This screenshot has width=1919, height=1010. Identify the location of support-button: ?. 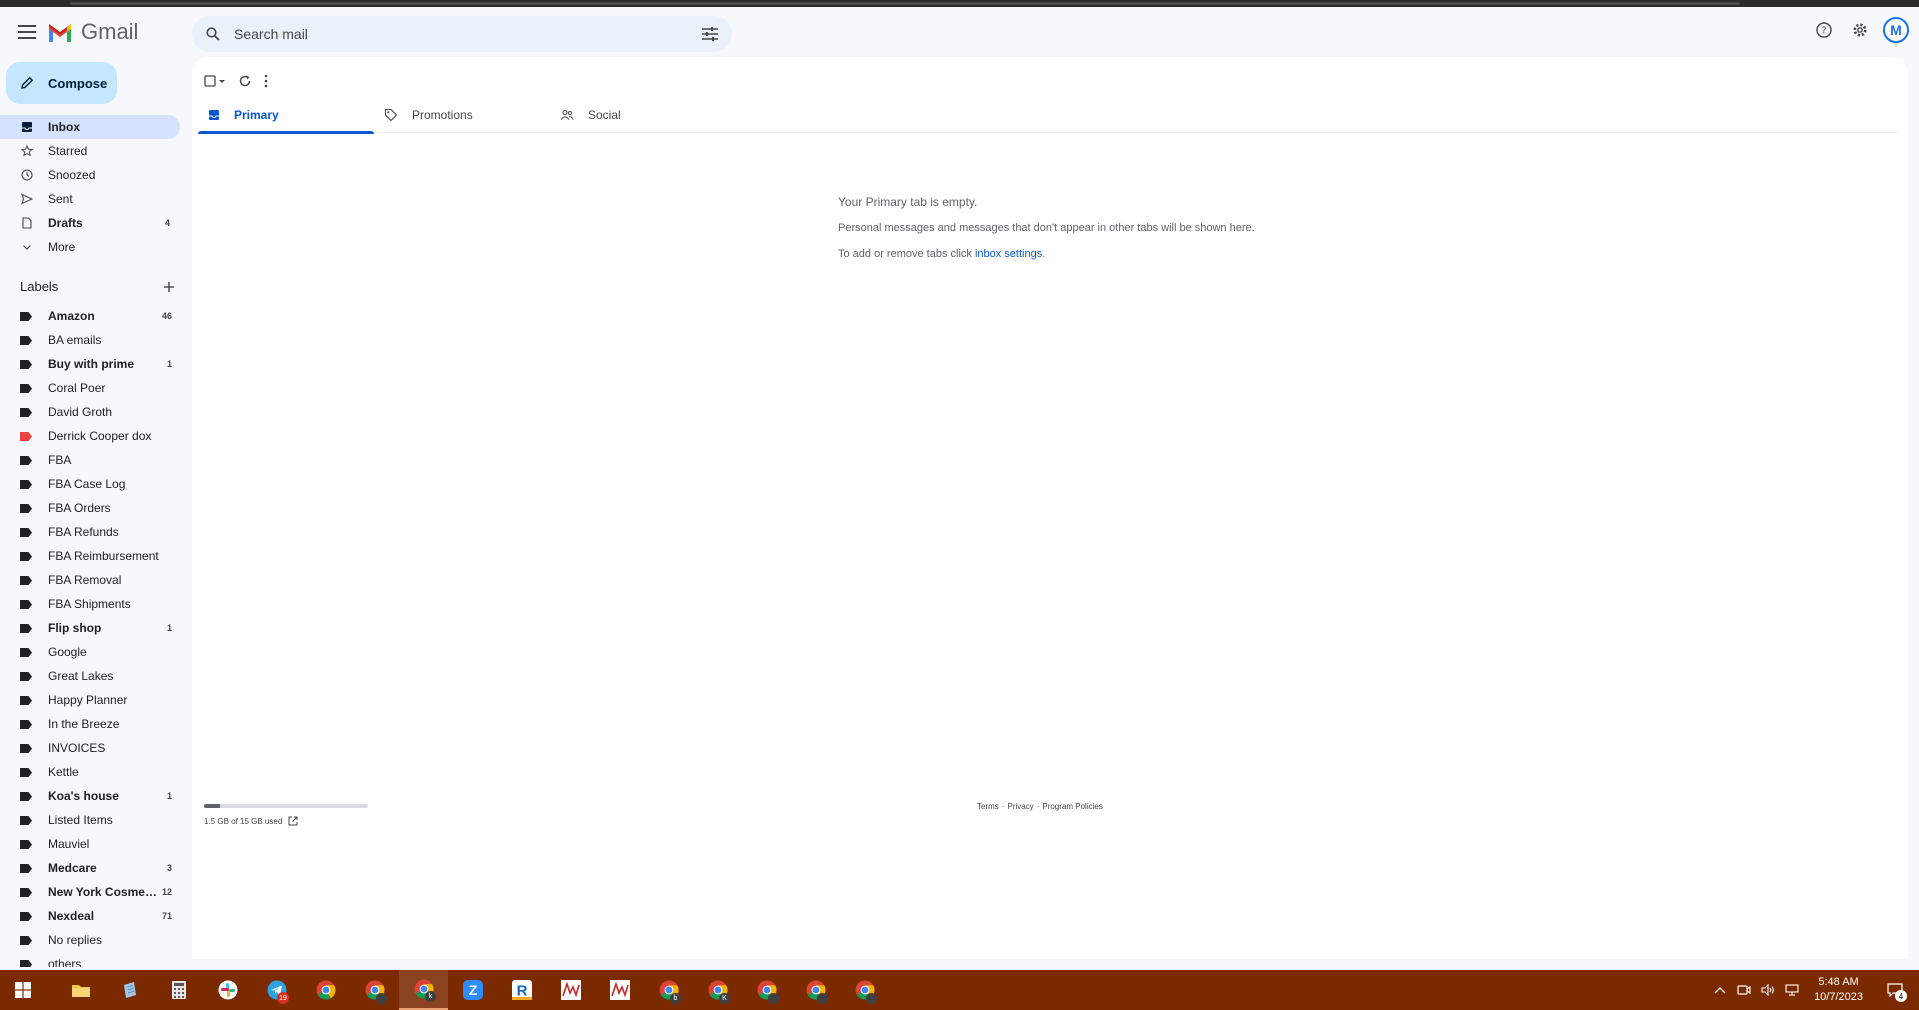
(1824, 30).